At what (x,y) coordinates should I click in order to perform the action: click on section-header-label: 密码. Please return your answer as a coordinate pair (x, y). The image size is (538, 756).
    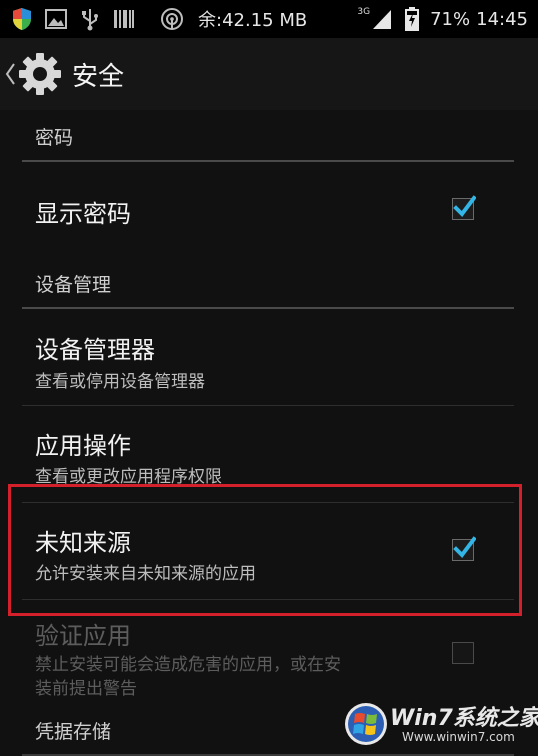
    Looking at the image, I should click on (54, 137).